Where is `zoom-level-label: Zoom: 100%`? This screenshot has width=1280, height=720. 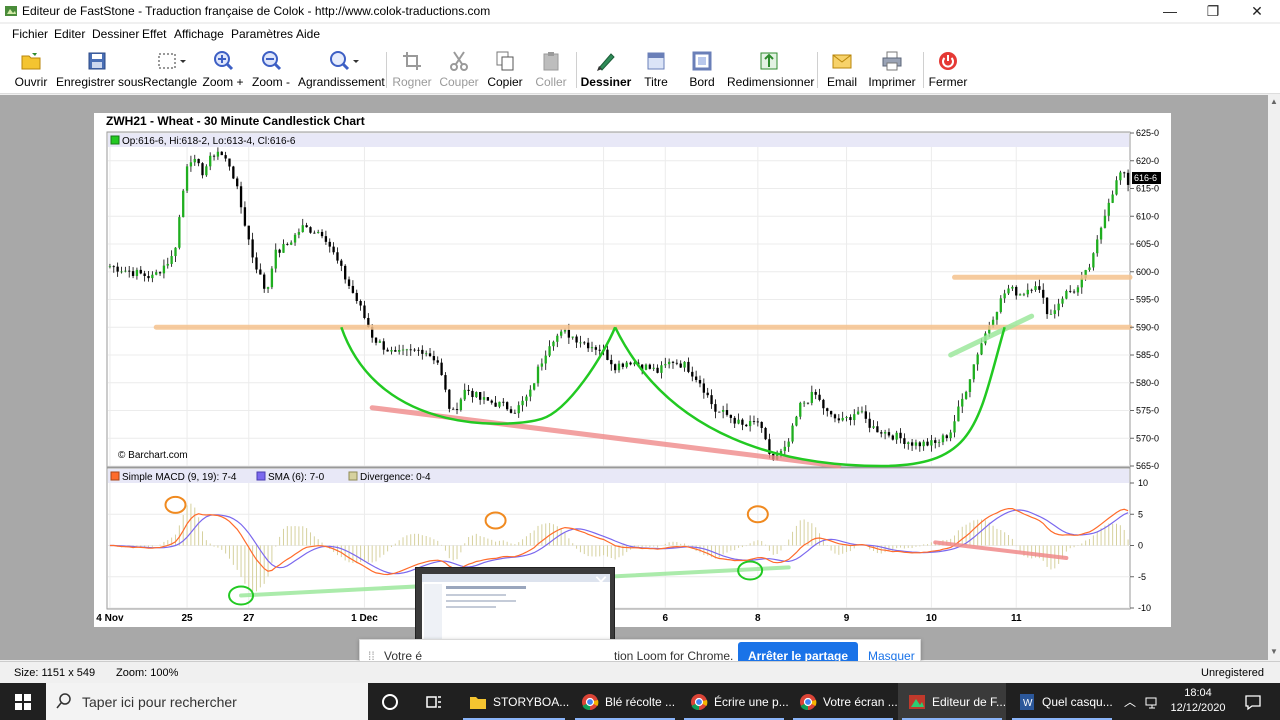
zoom-level-label: Zoom: 100% is located at coordinates (147, 673).